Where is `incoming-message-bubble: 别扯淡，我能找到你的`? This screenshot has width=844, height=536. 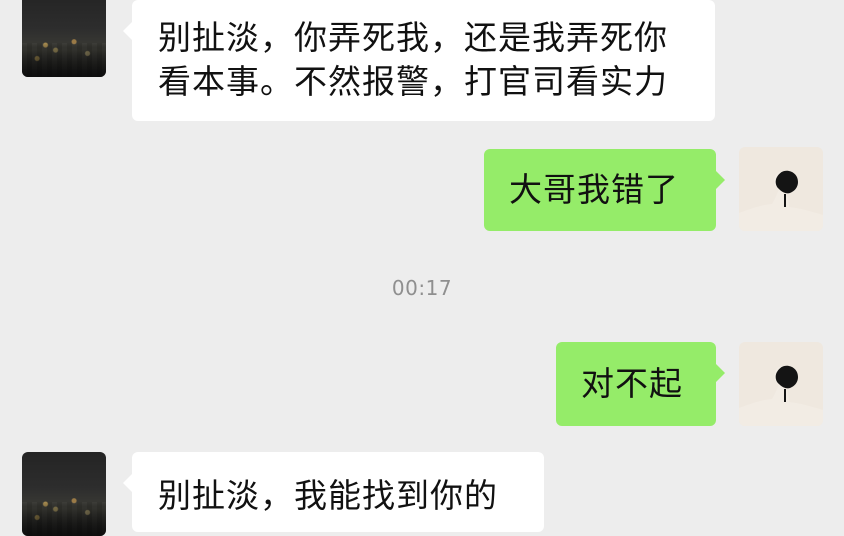
incoming-message-bubble: 别扯淡，我能找到你的 is located at coordinates (333, 492).